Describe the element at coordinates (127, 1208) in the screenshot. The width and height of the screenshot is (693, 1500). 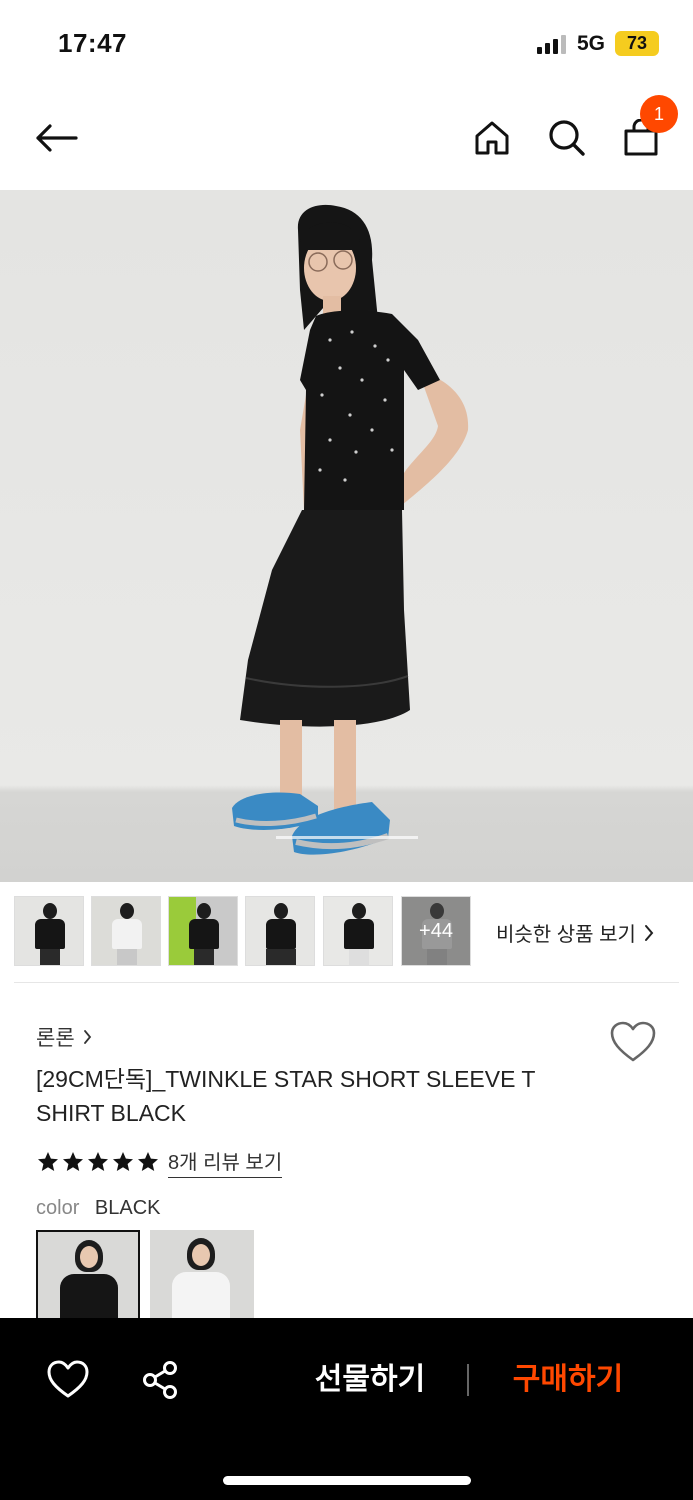
I see `color-value: BLACK` at that location.